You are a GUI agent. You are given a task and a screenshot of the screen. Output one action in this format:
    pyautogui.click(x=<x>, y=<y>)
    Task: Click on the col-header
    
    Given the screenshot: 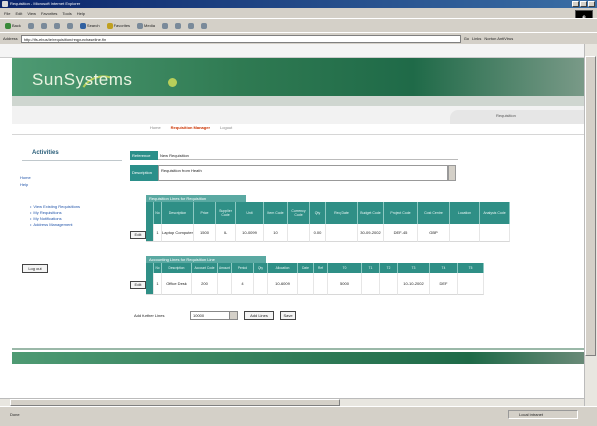 What is the action you would take?
    pyautogui.click(x=150, y=213)
    